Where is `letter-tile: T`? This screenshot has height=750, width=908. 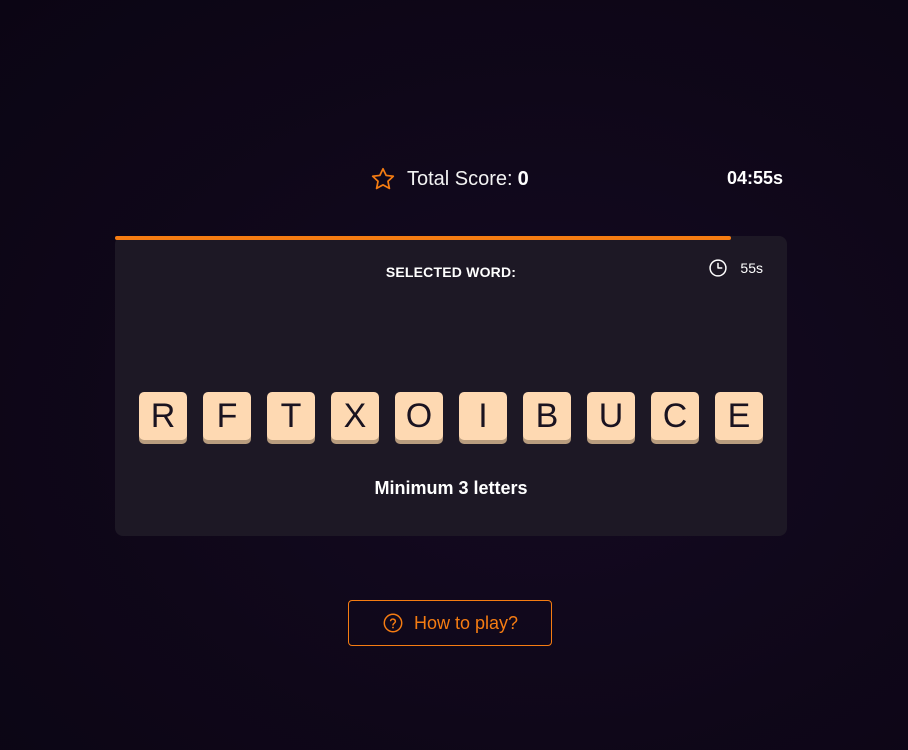 letter-tile: T is located at coordinates (291, 416).